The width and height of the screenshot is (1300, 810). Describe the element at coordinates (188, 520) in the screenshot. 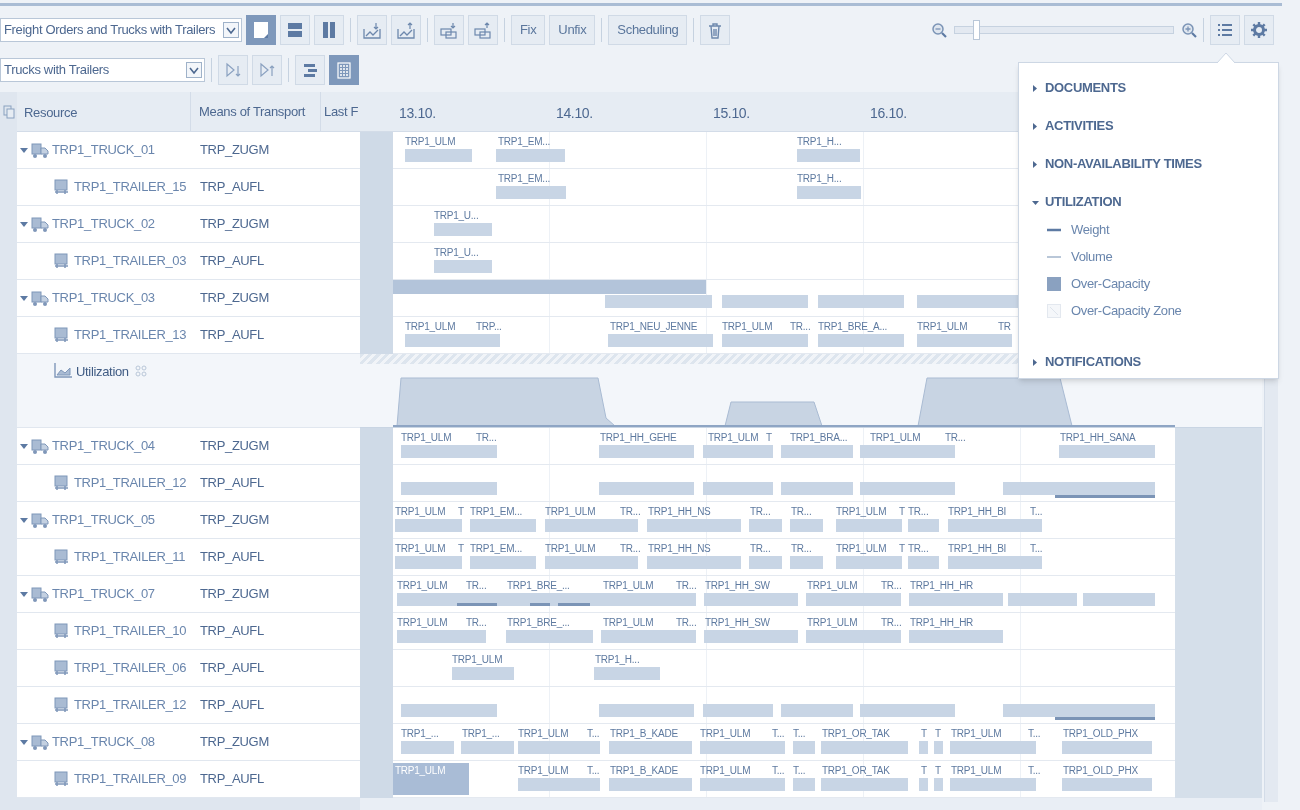

I see `table-row: TRP1_TRUCK_05 TRP_ZUGM` at that location.